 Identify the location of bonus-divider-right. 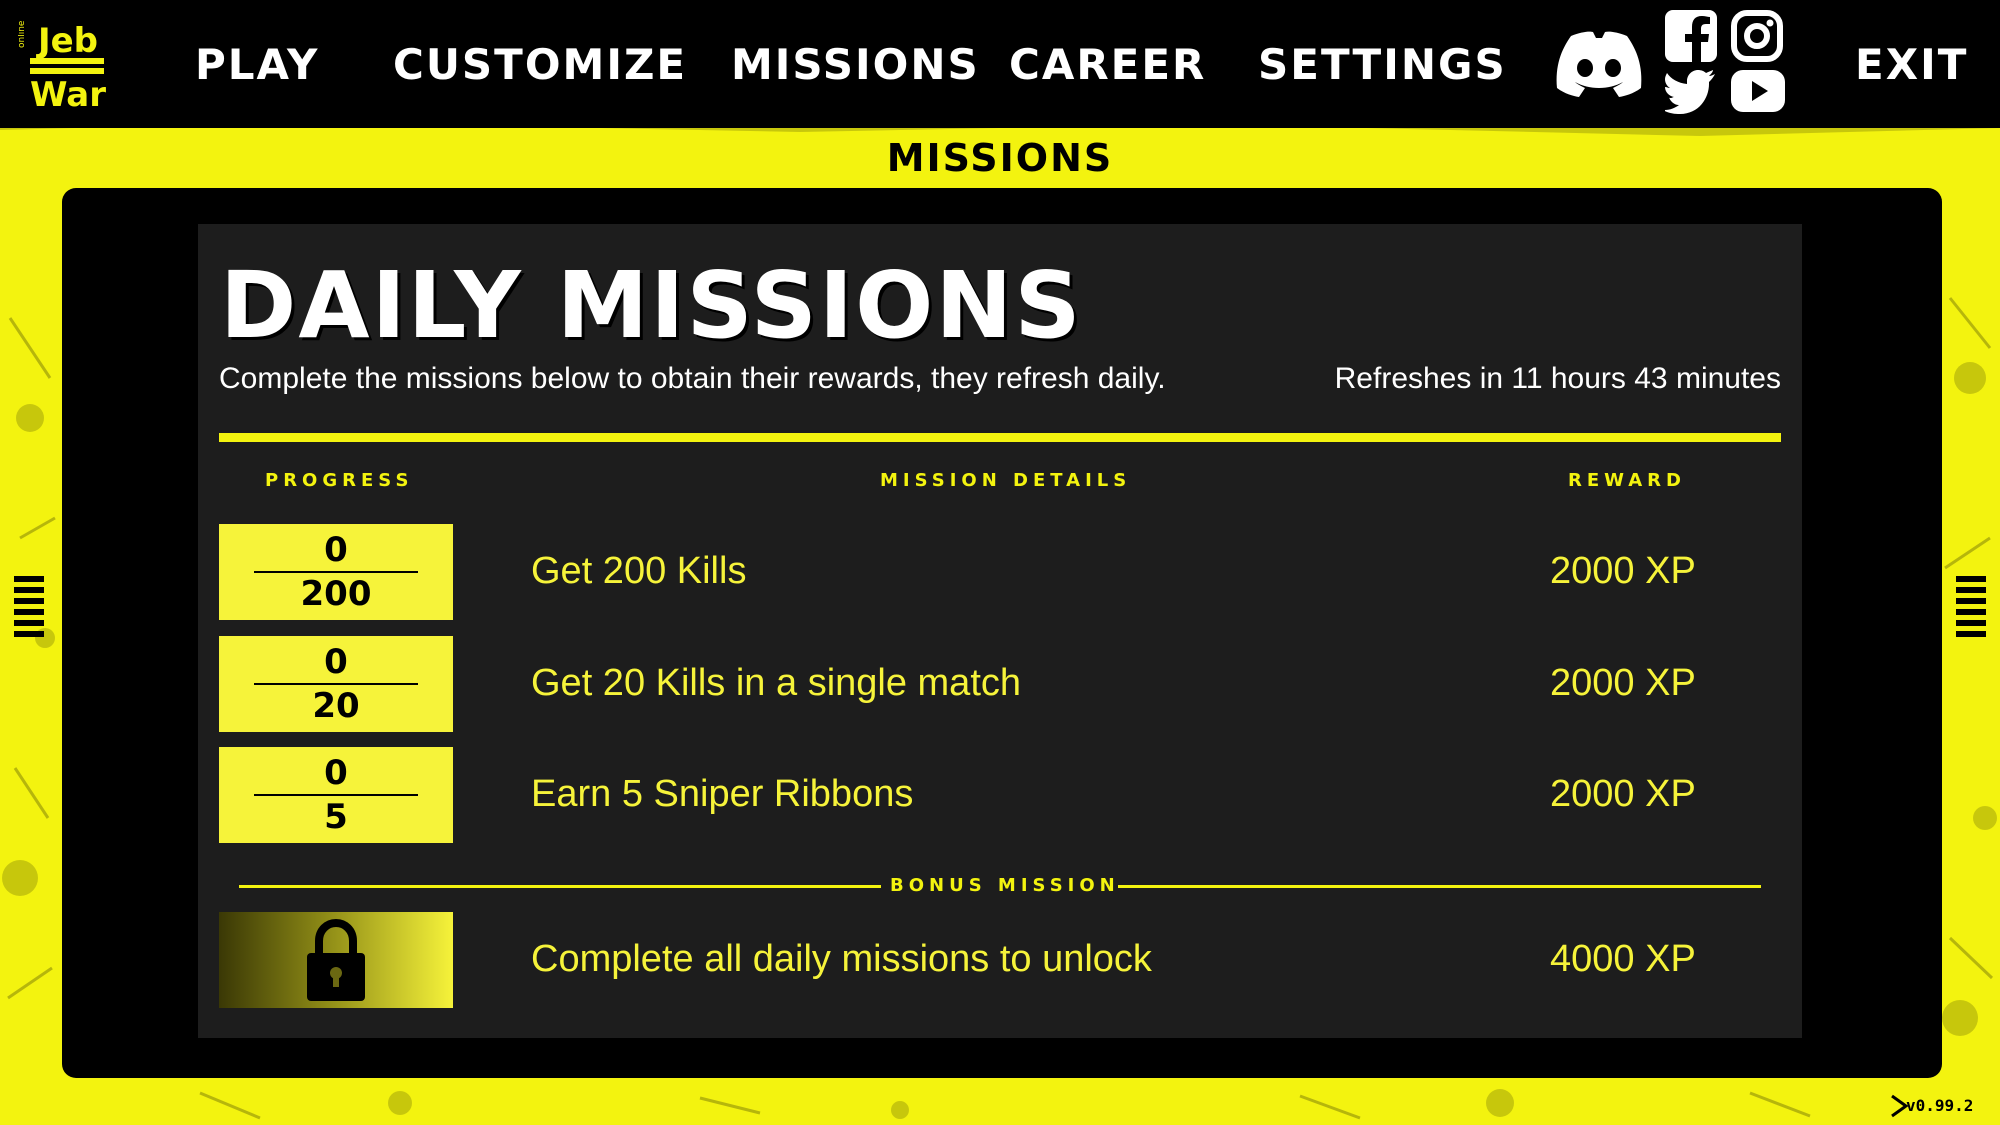
(1439, 886).